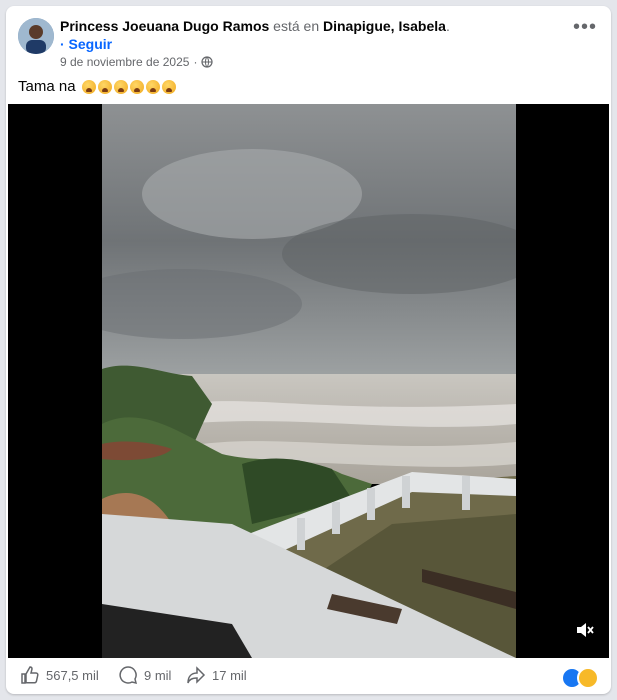  I want to click on avatar-image, so click(36, 36).